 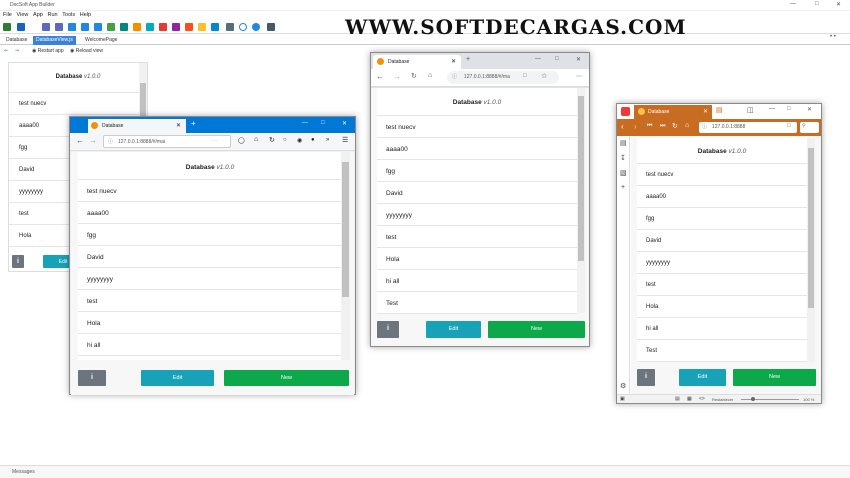 I want to click on info-icon: ⓘ, so click(x=454, y=76).